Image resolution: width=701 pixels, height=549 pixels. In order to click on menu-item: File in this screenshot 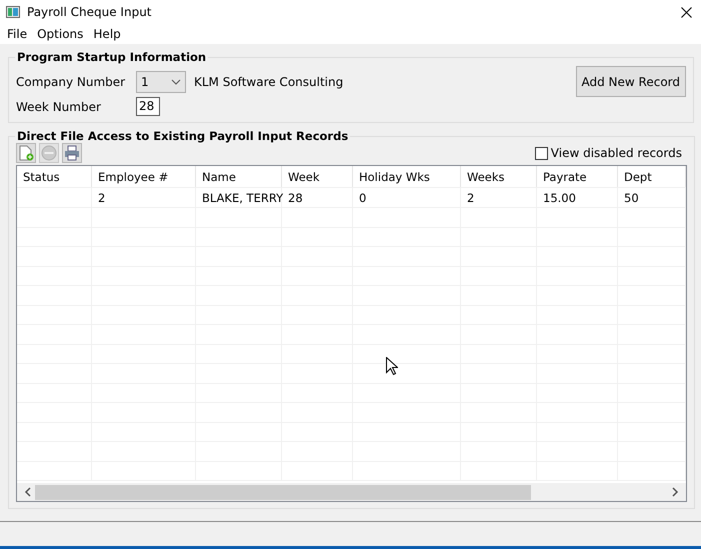, I will do `click(17, 34)`.